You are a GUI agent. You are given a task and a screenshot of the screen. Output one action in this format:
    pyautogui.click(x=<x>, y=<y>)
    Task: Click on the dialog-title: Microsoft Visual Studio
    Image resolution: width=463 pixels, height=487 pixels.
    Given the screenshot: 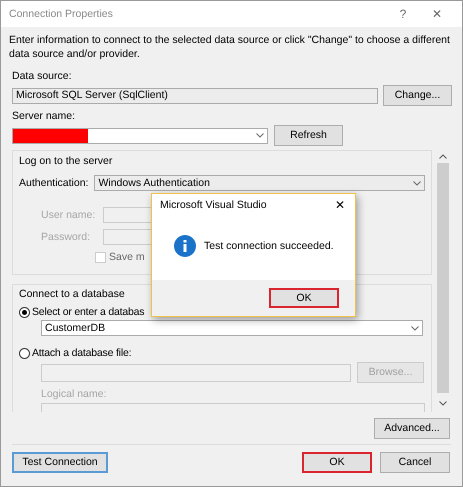 What is the action you would take?
    pyautogui.click(x=213, y=205)
    